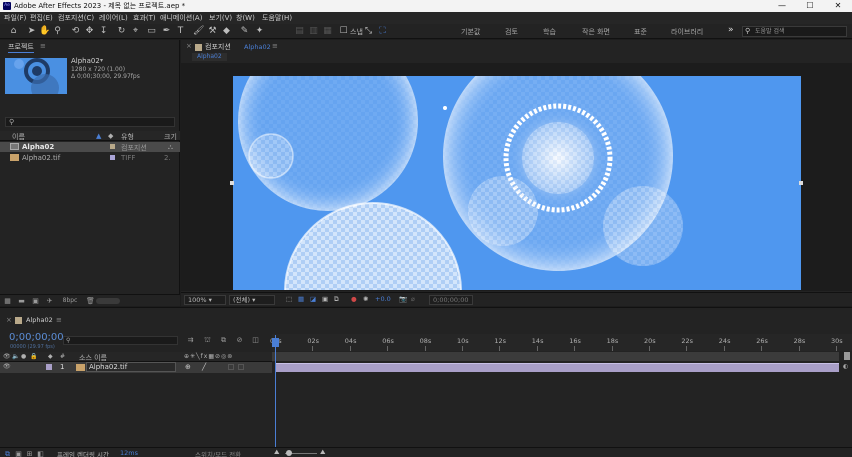 The width and height of the screenshot is (852, 457). I want to click on menu-composition: 컴포지션(C), so click(76, 18).